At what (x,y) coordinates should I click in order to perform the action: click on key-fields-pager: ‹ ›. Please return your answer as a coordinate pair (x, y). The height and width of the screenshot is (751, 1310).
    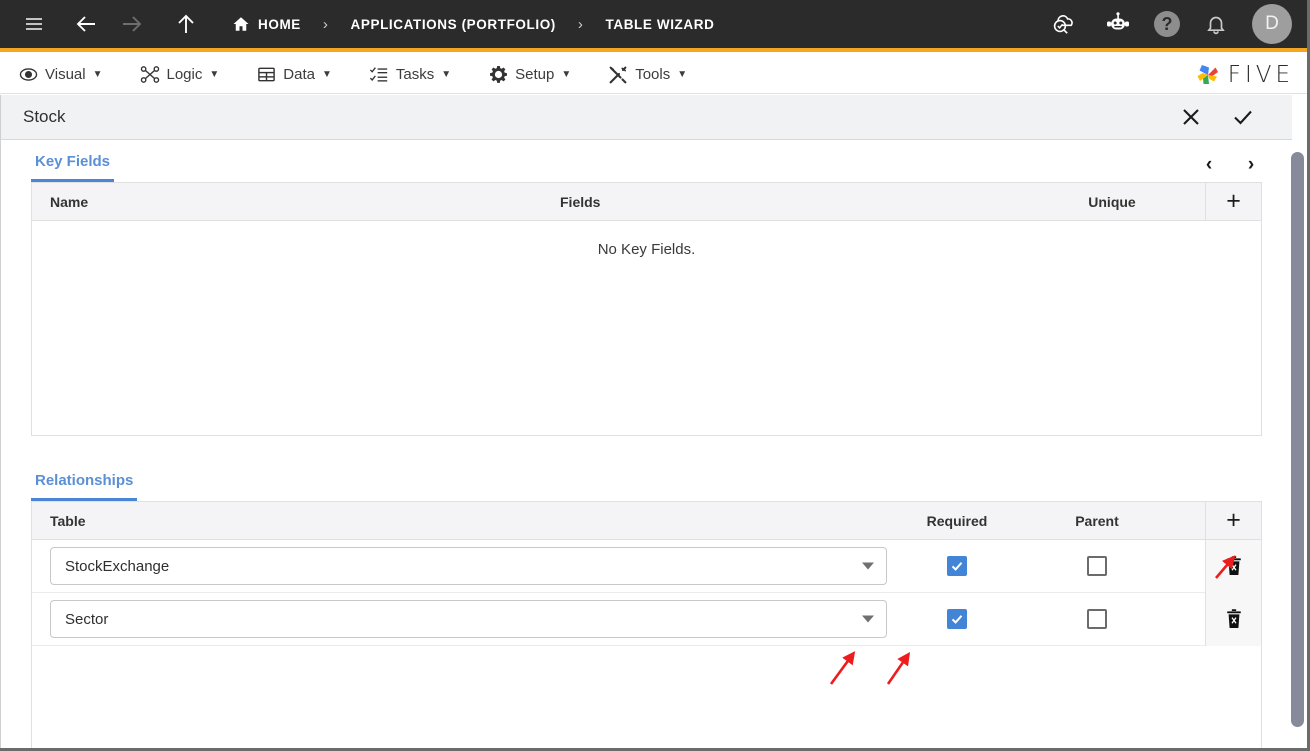
    Looking at the image, I should click on (1230, 165).